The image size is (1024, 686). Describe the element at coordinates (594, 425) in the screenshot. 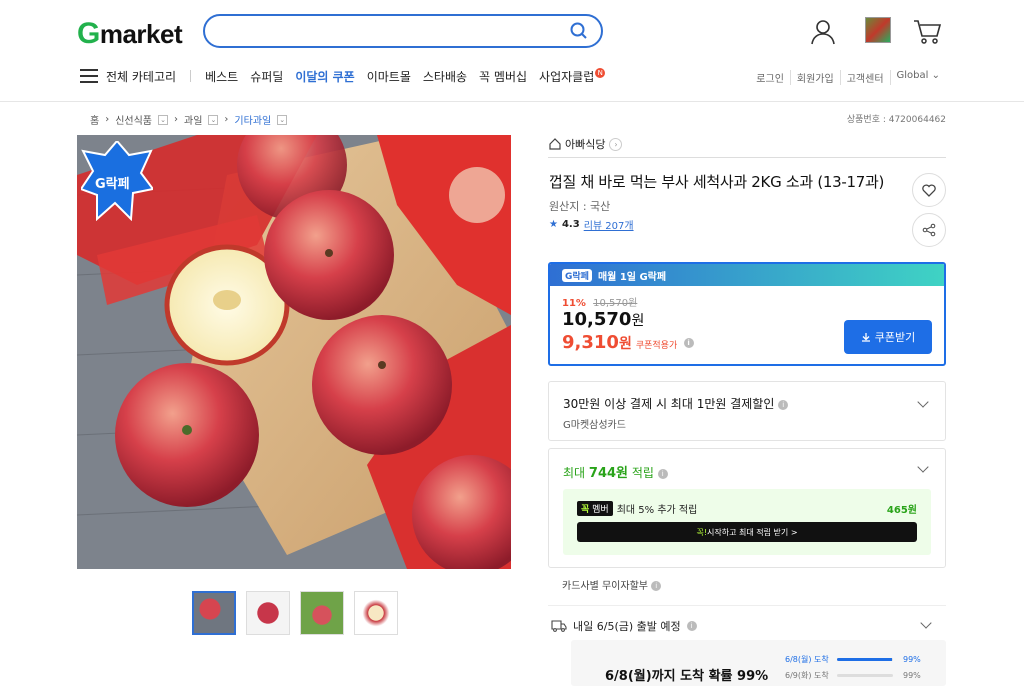

I see `card-name: G마켓삼성카드` at that location.